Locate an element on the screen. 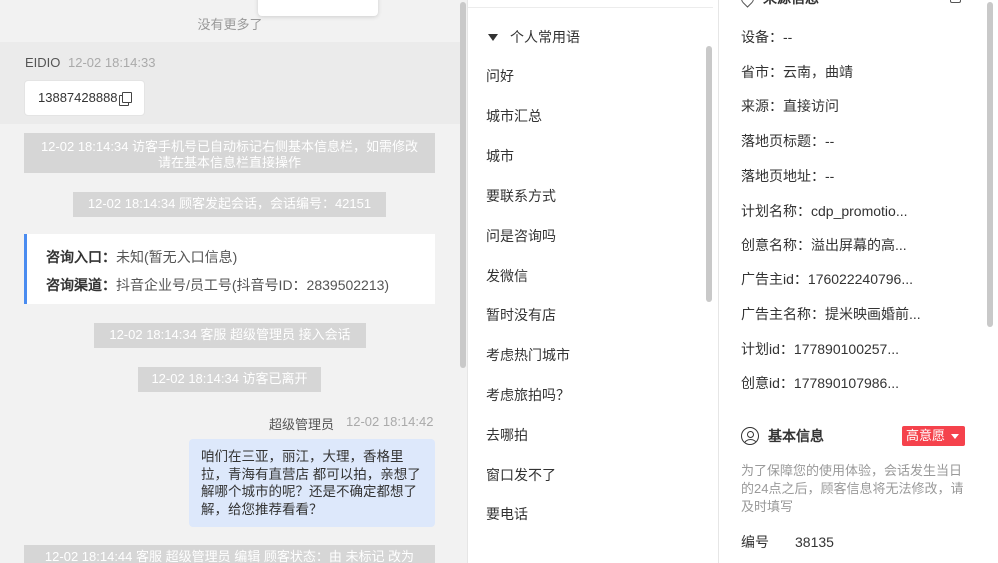 The height and width of the screenshot is (563, 998). copy-icon is located at coordinates (125, 98).